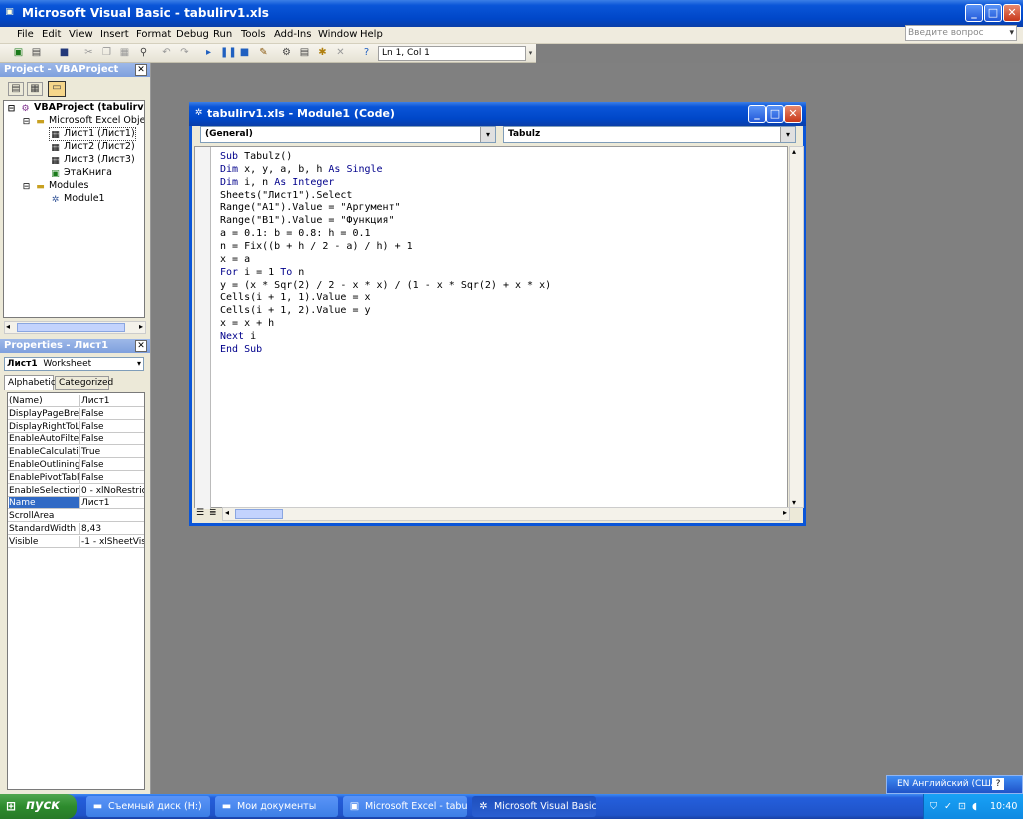 The height and width of the screenshot is (819, 1023). What do you see at coordinates (16, 89) in the screenshot?
I see `view-code-icon: ▤` at bounding box center [16, 89].